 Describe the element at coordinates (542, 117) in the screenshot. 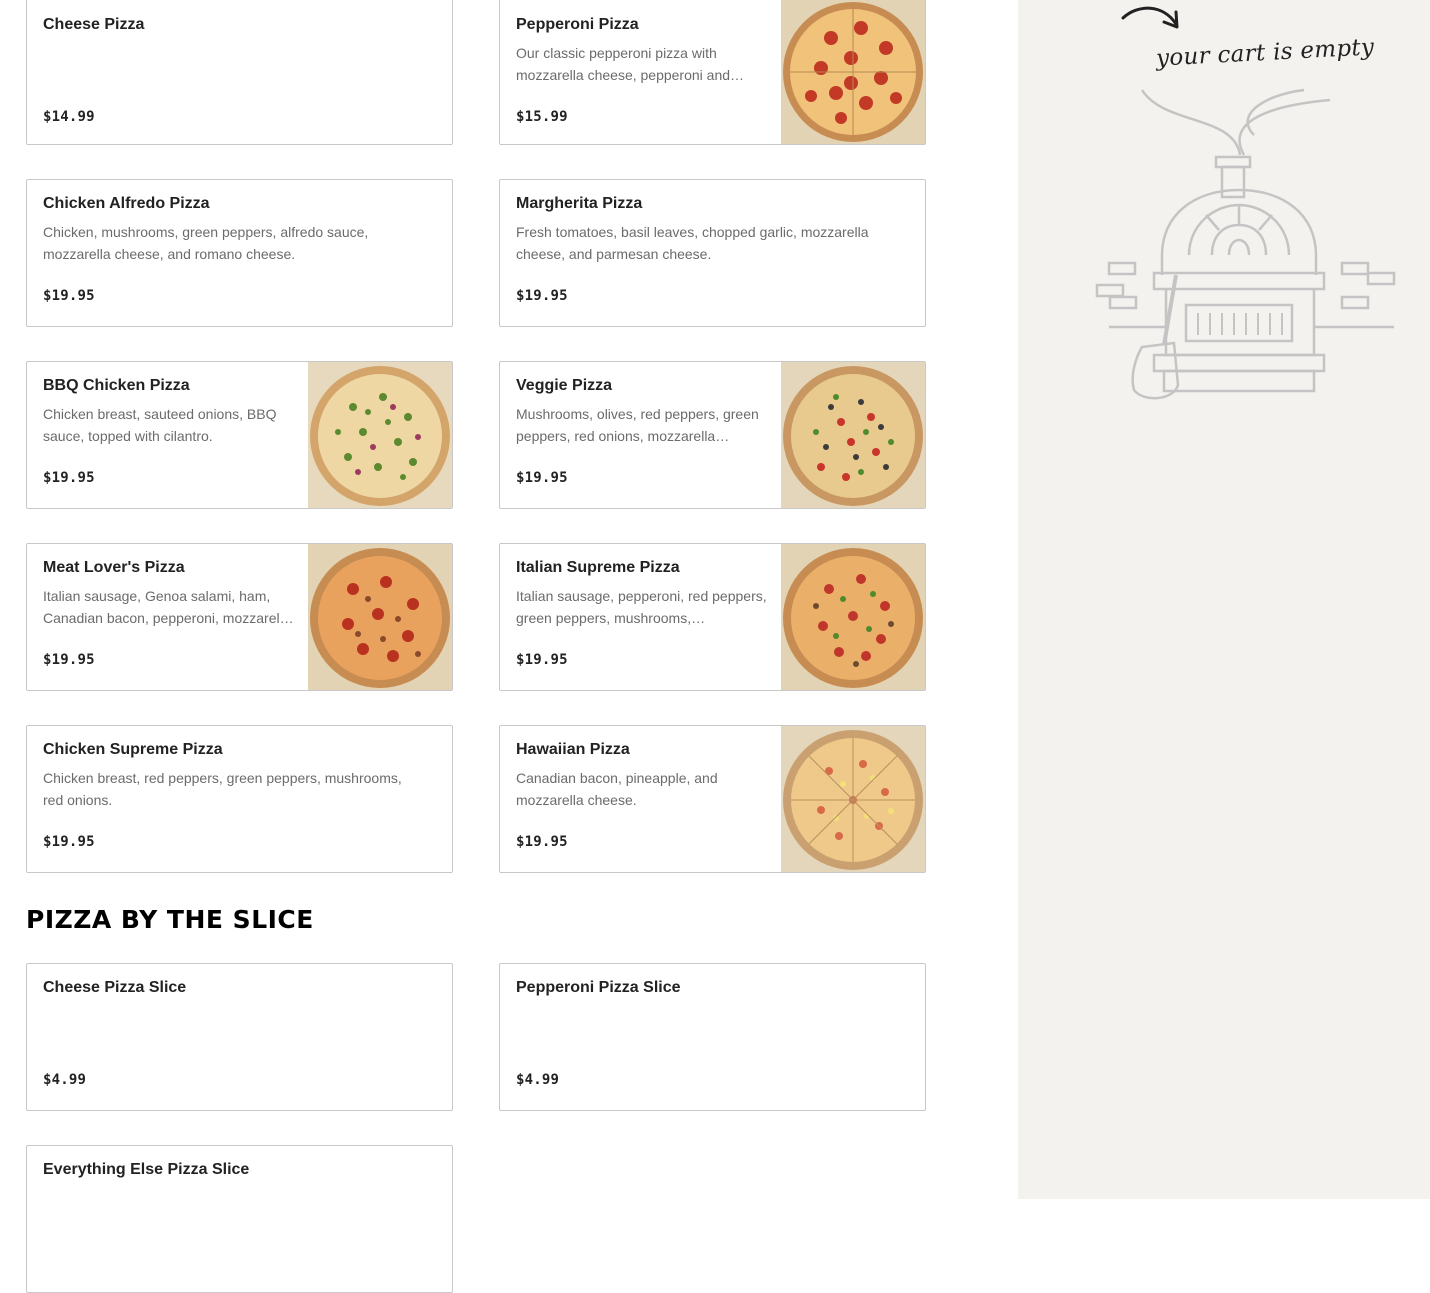

I see `item-price: $15.99` at that location.